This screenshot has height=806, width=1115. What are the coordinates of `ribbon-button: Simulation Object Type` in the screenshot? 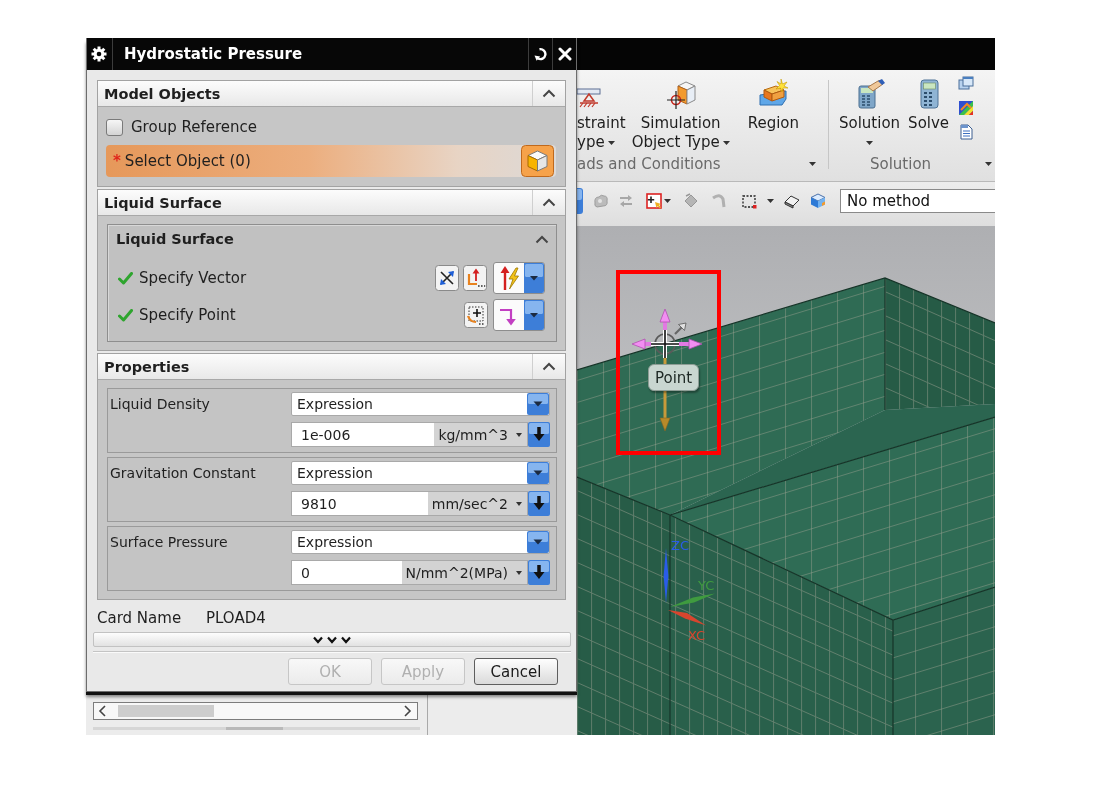 It's located at (680, 115).